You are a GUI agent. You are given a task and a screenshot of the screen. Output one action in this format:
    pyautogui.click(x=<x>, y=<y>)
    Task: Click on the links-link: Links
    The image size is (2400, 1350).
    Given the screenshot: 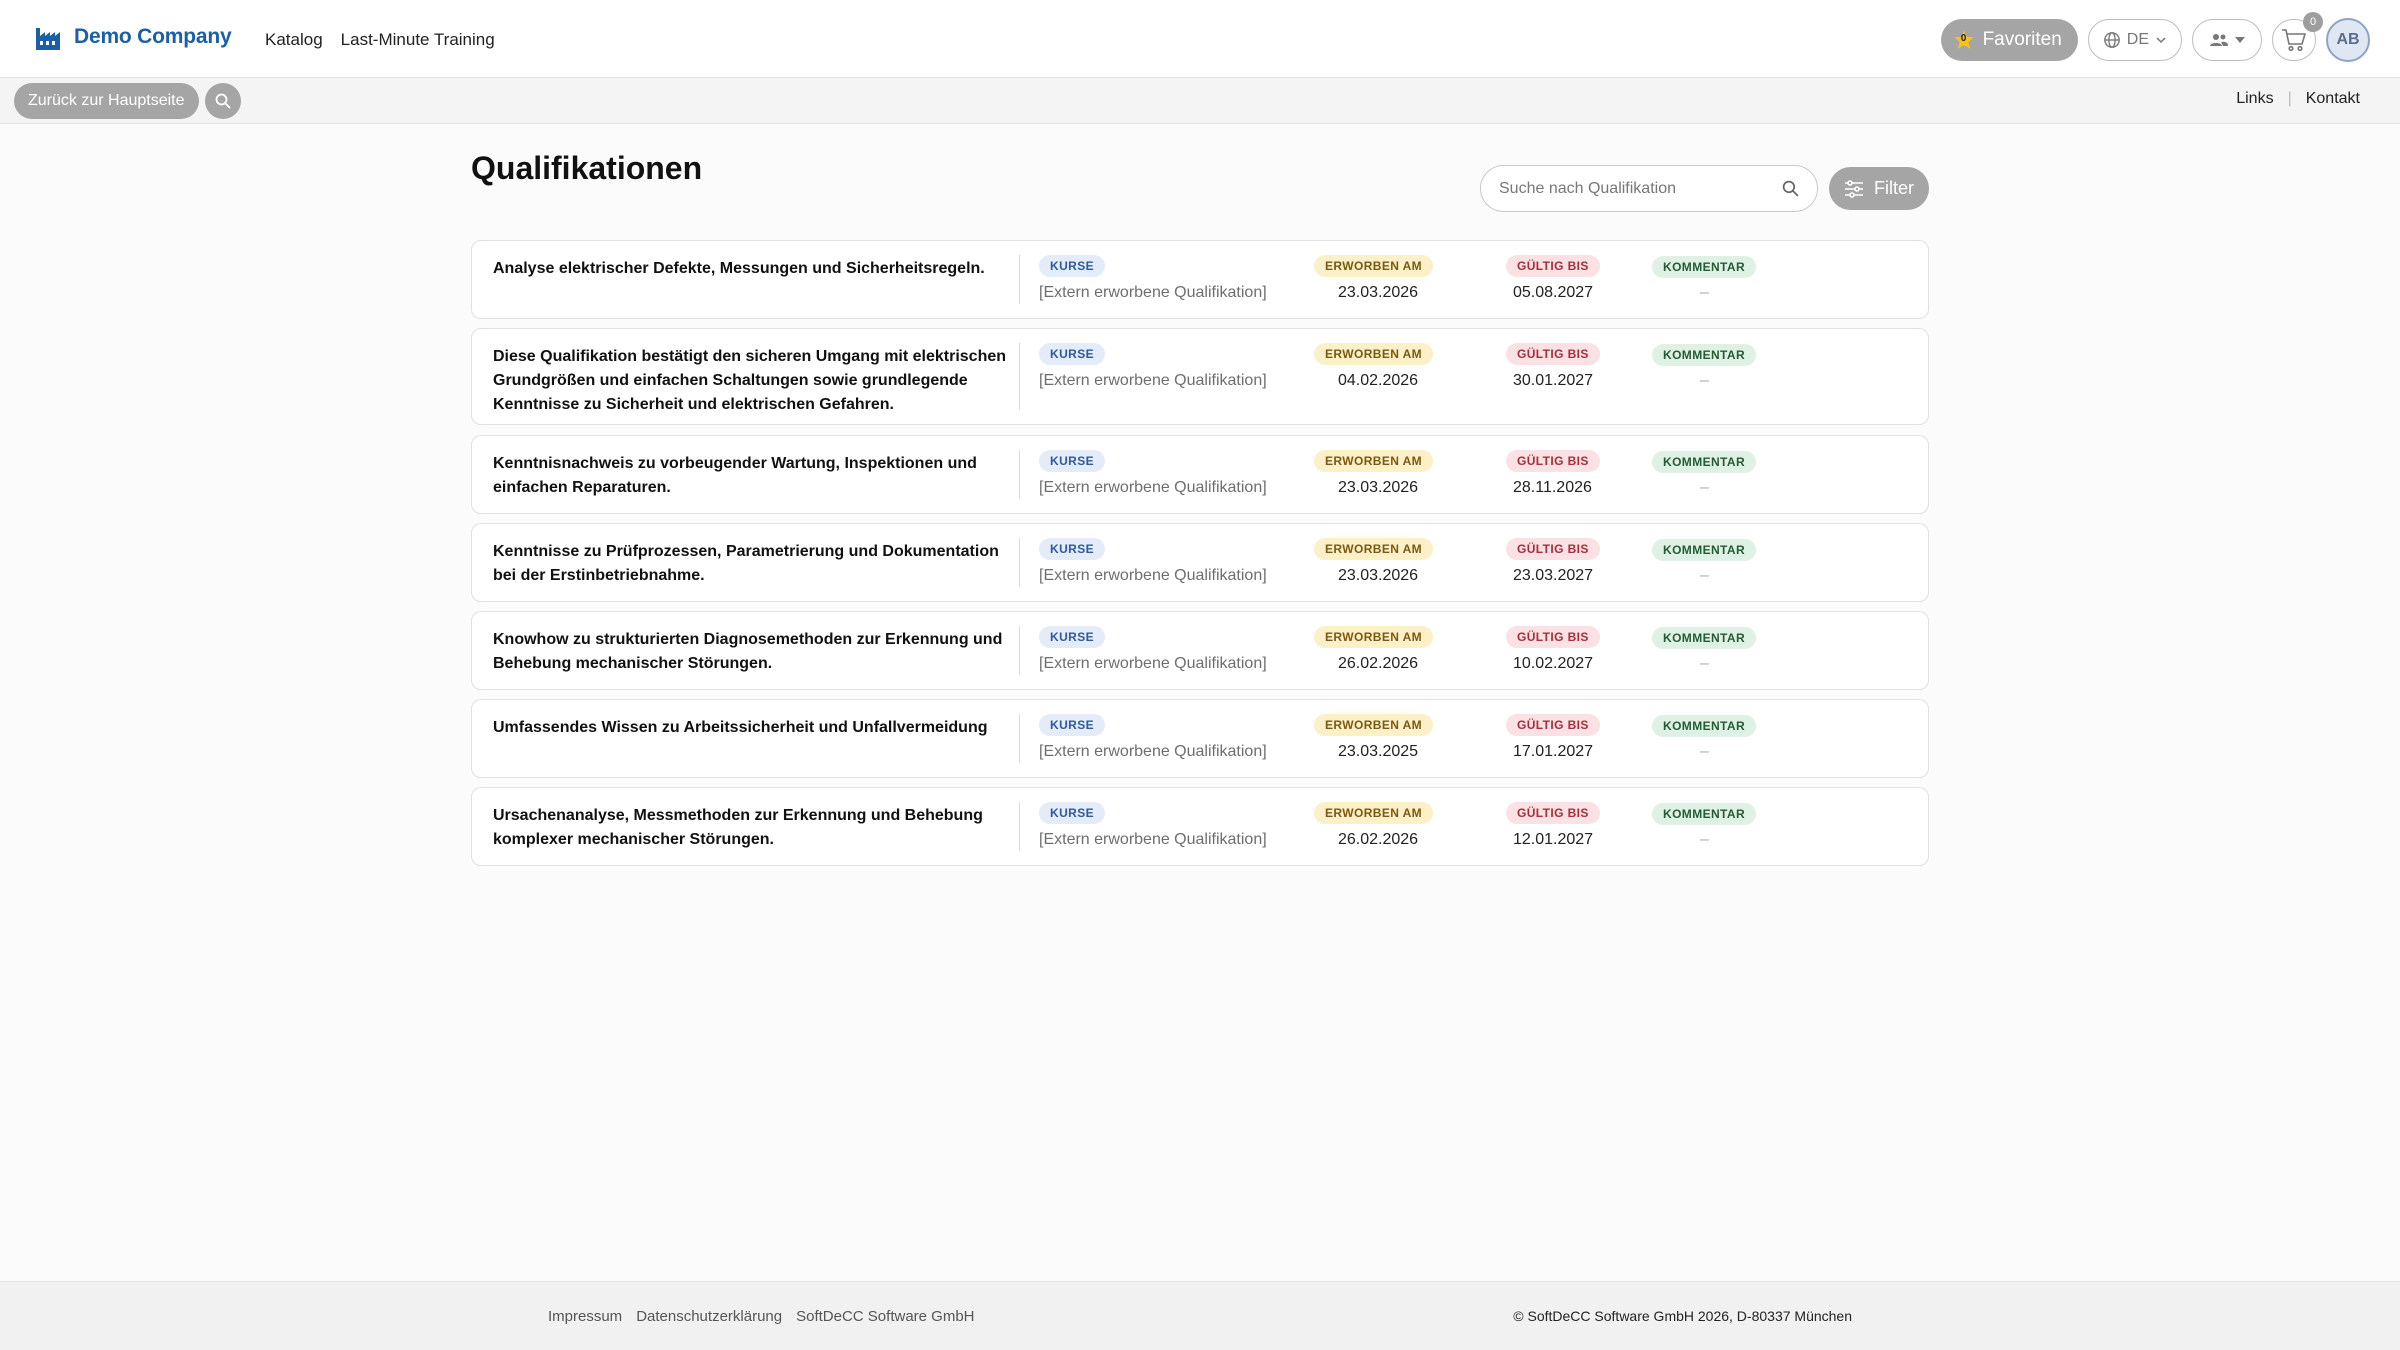 What is the action you would take?
    pyautogui.click(x=2254, y=99)
    